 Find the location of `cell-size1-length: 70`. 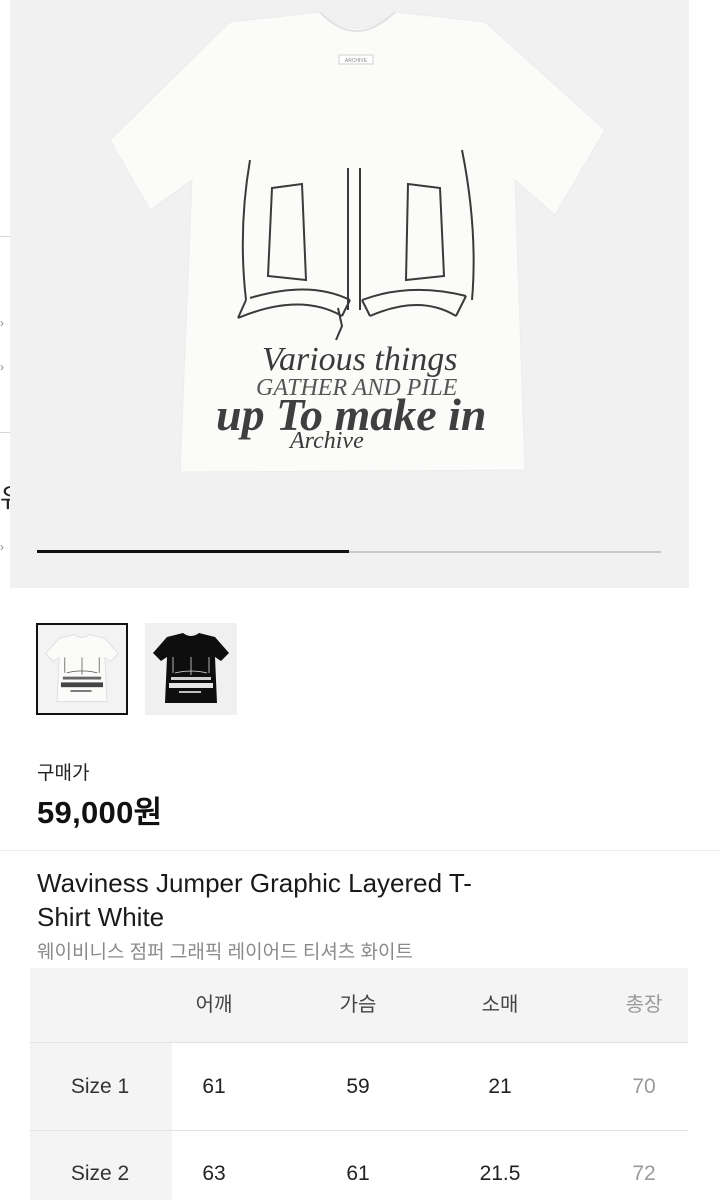

cell-size1-length: 70 is located at coordinates (644, 1086).